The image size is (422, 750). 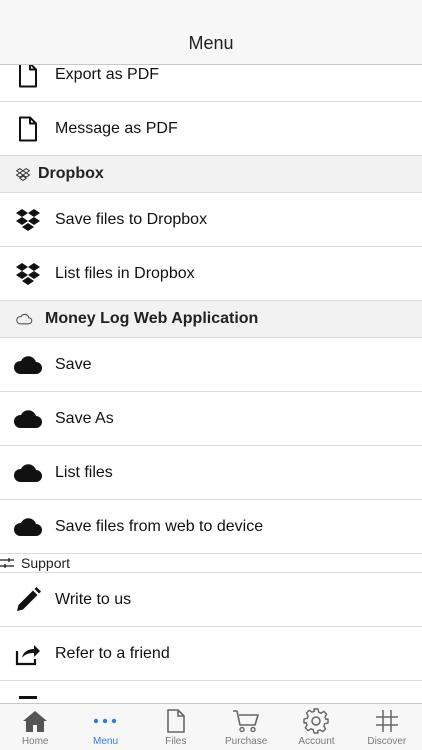 What do you see at coordinates (35, 721) in the screenshot?
I see `home-icon` at bounding box center [35, 721].